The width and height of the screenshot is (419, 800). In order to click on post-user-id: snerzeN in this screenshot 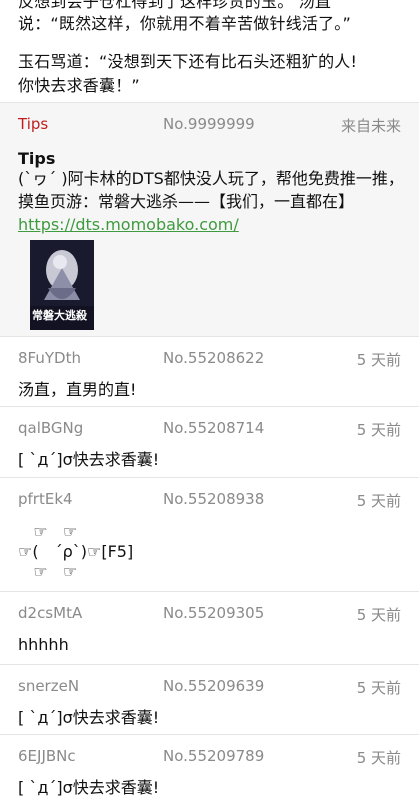, I will do `click(49, 686)`.